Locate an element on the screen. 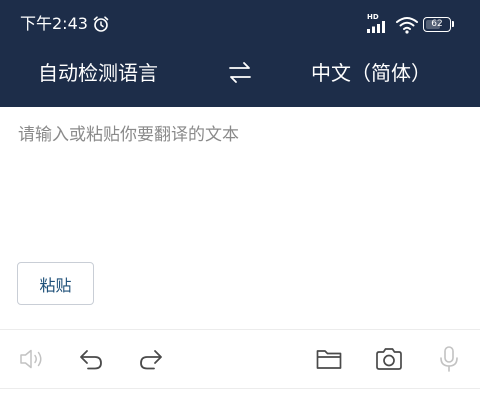  speaker-icon is located at coordinates (32, 359).